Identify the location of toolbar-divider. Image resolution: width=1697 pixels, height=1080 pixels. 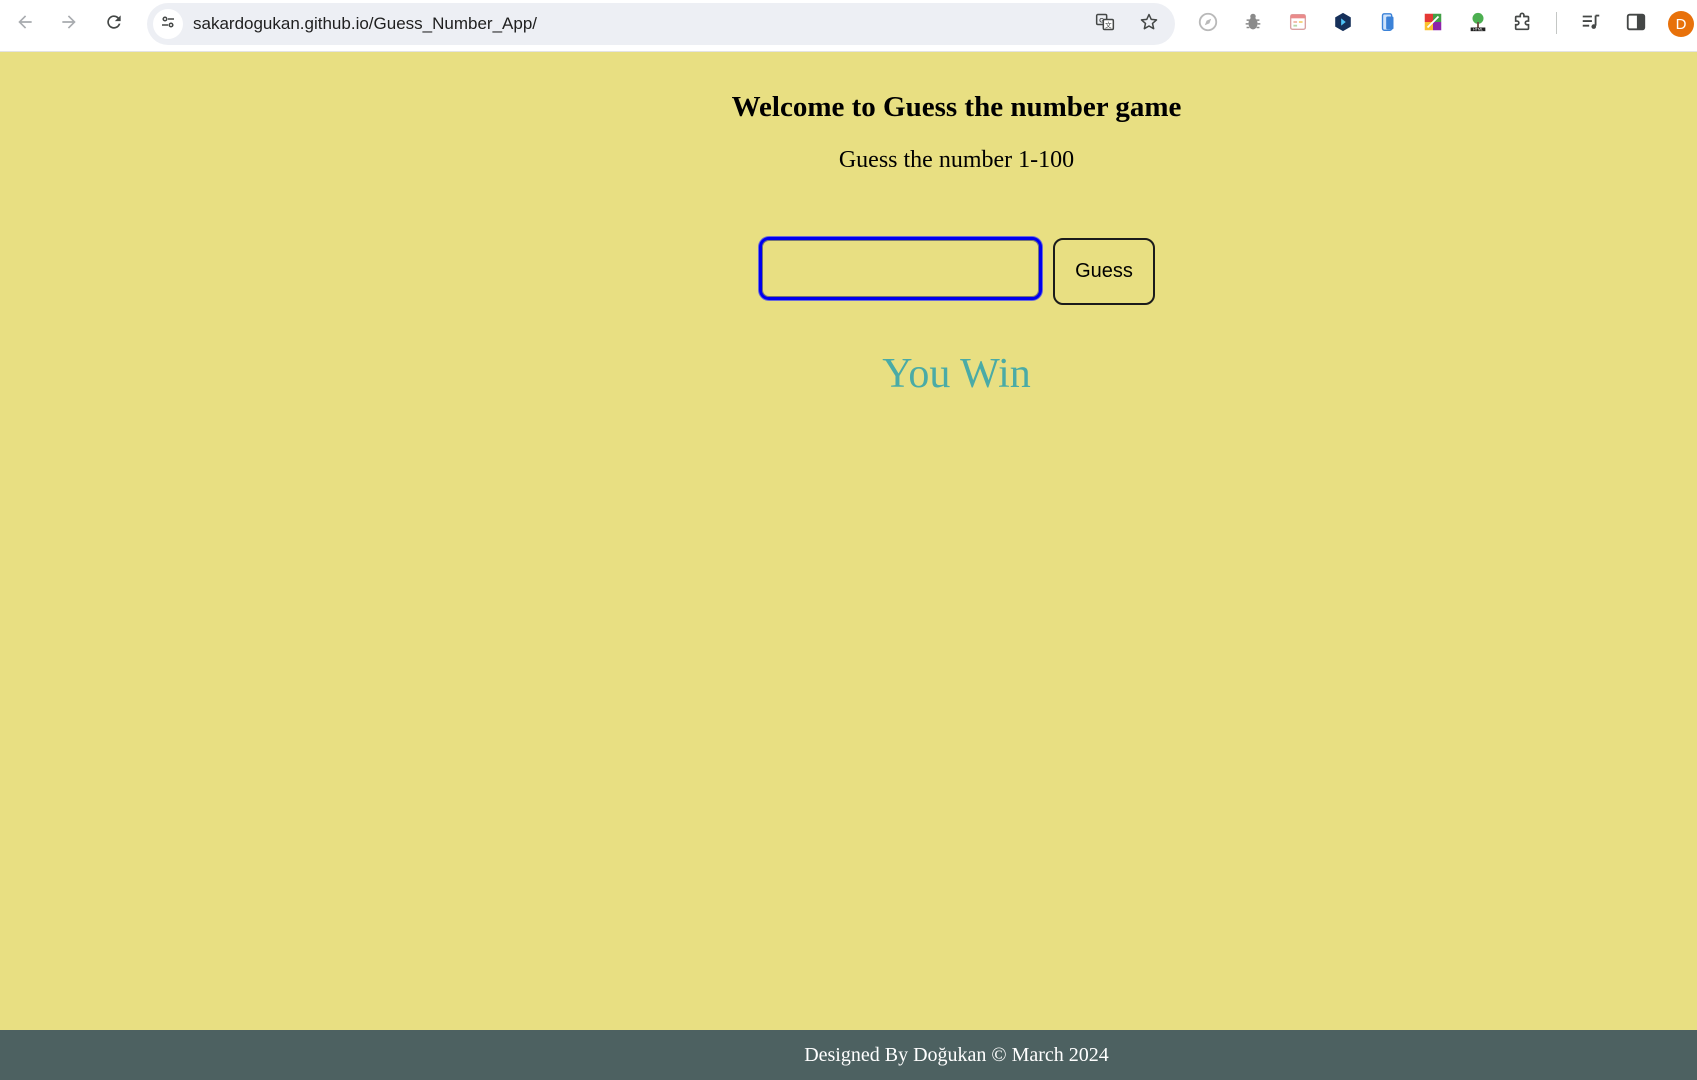
(1556, 23).